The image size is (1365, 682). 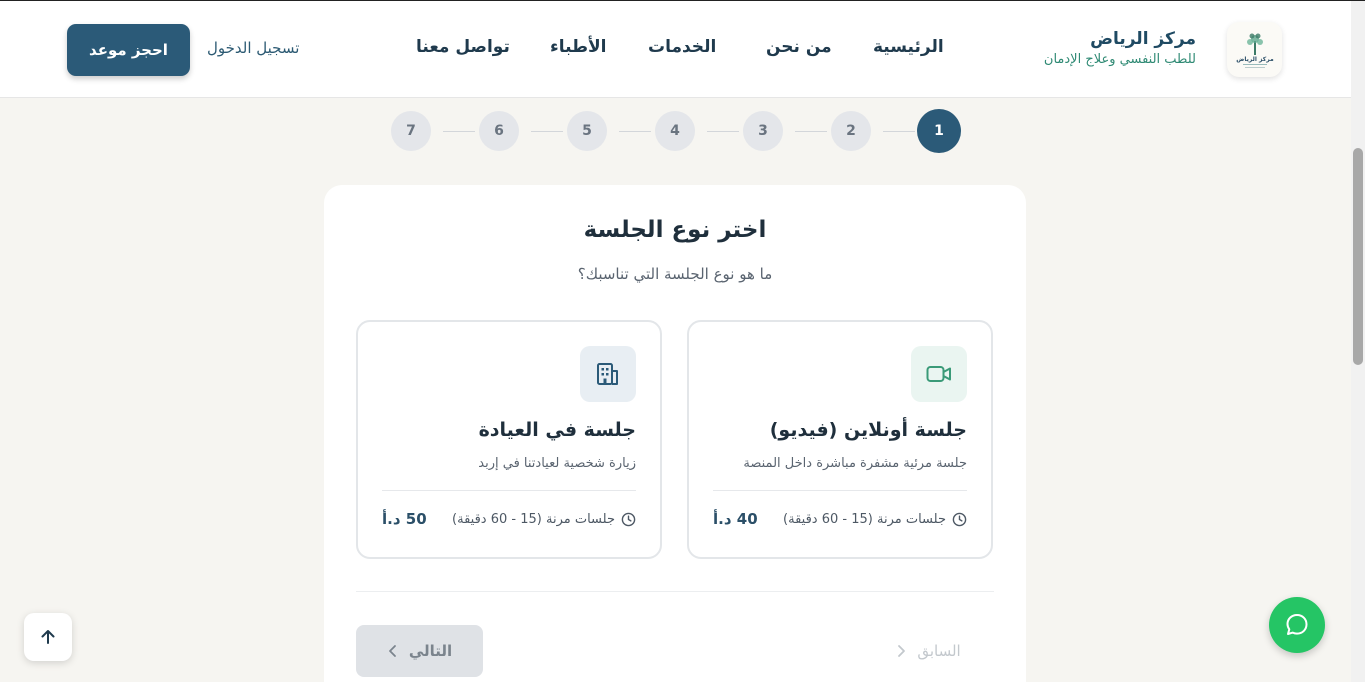 I want to click on option-description: زيارة شخصية لعيادتنا في إربد, so click(x=557, y=463).